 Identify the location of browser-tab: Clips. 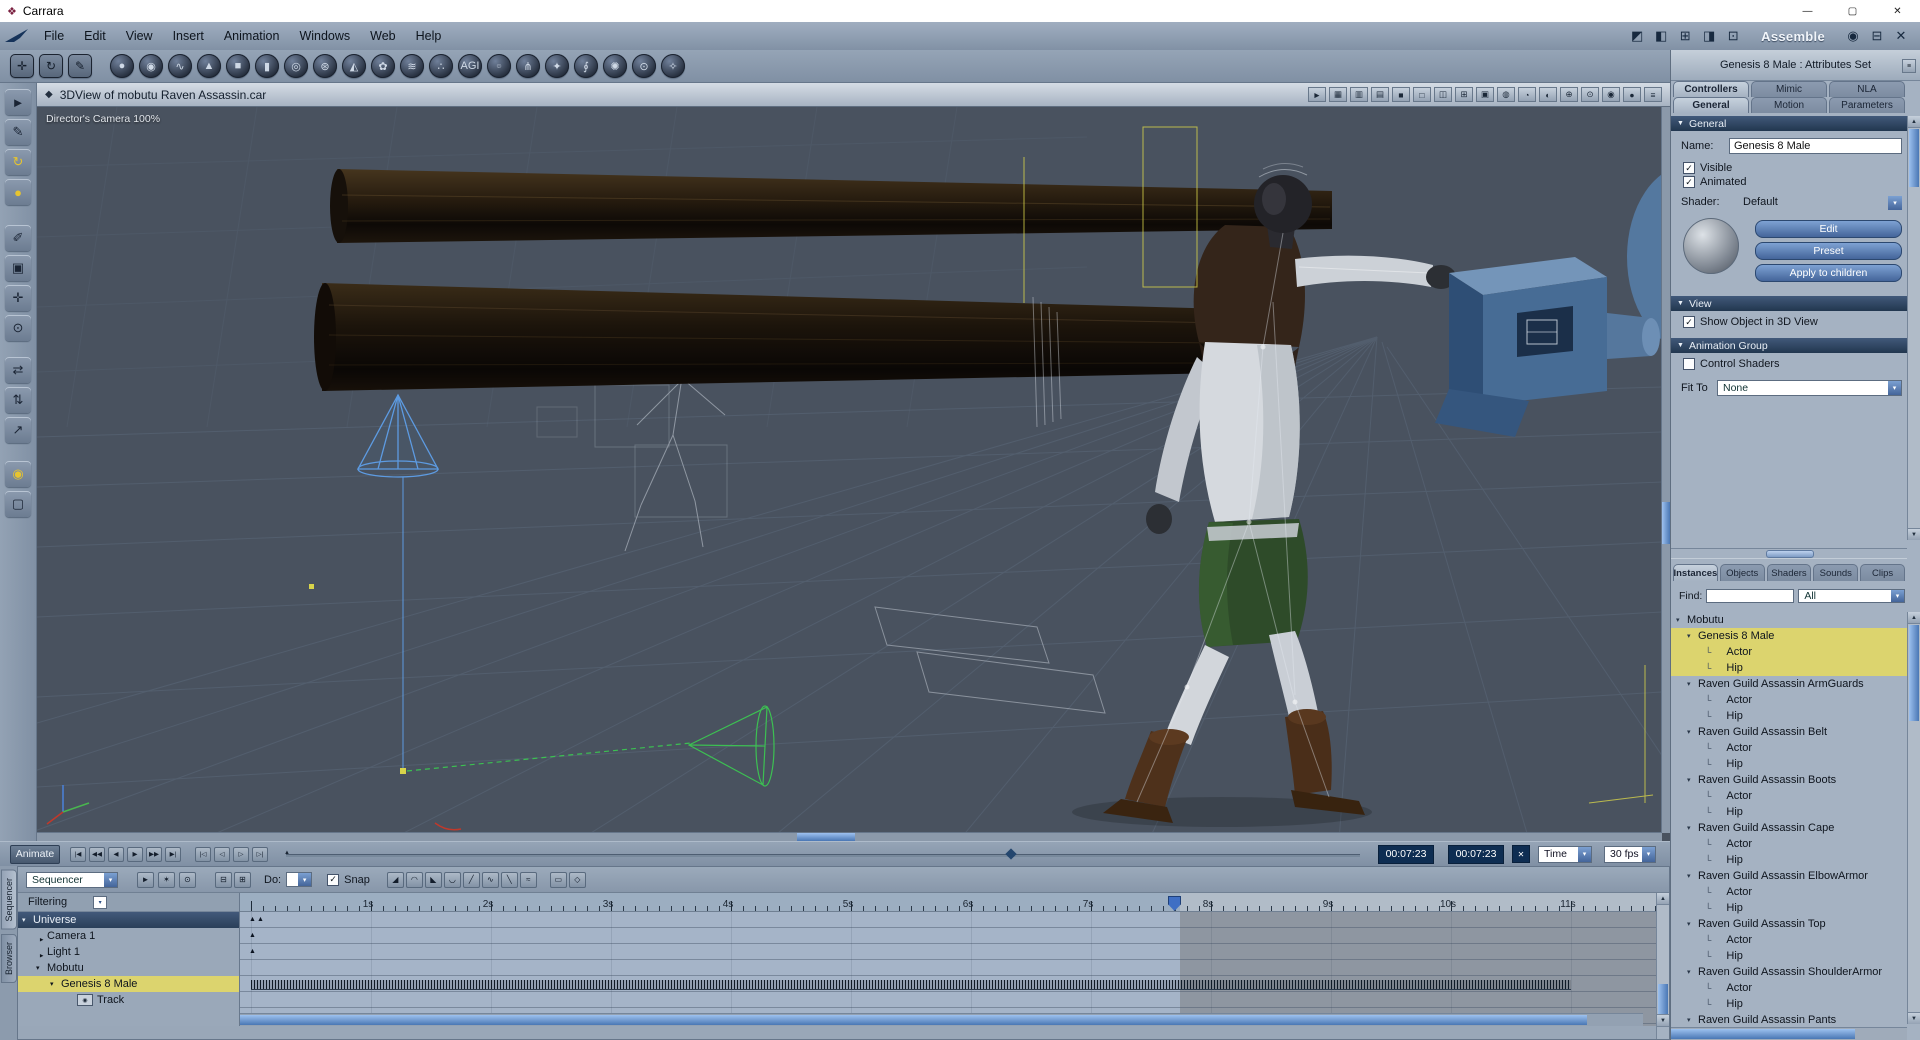
(1882, 572).